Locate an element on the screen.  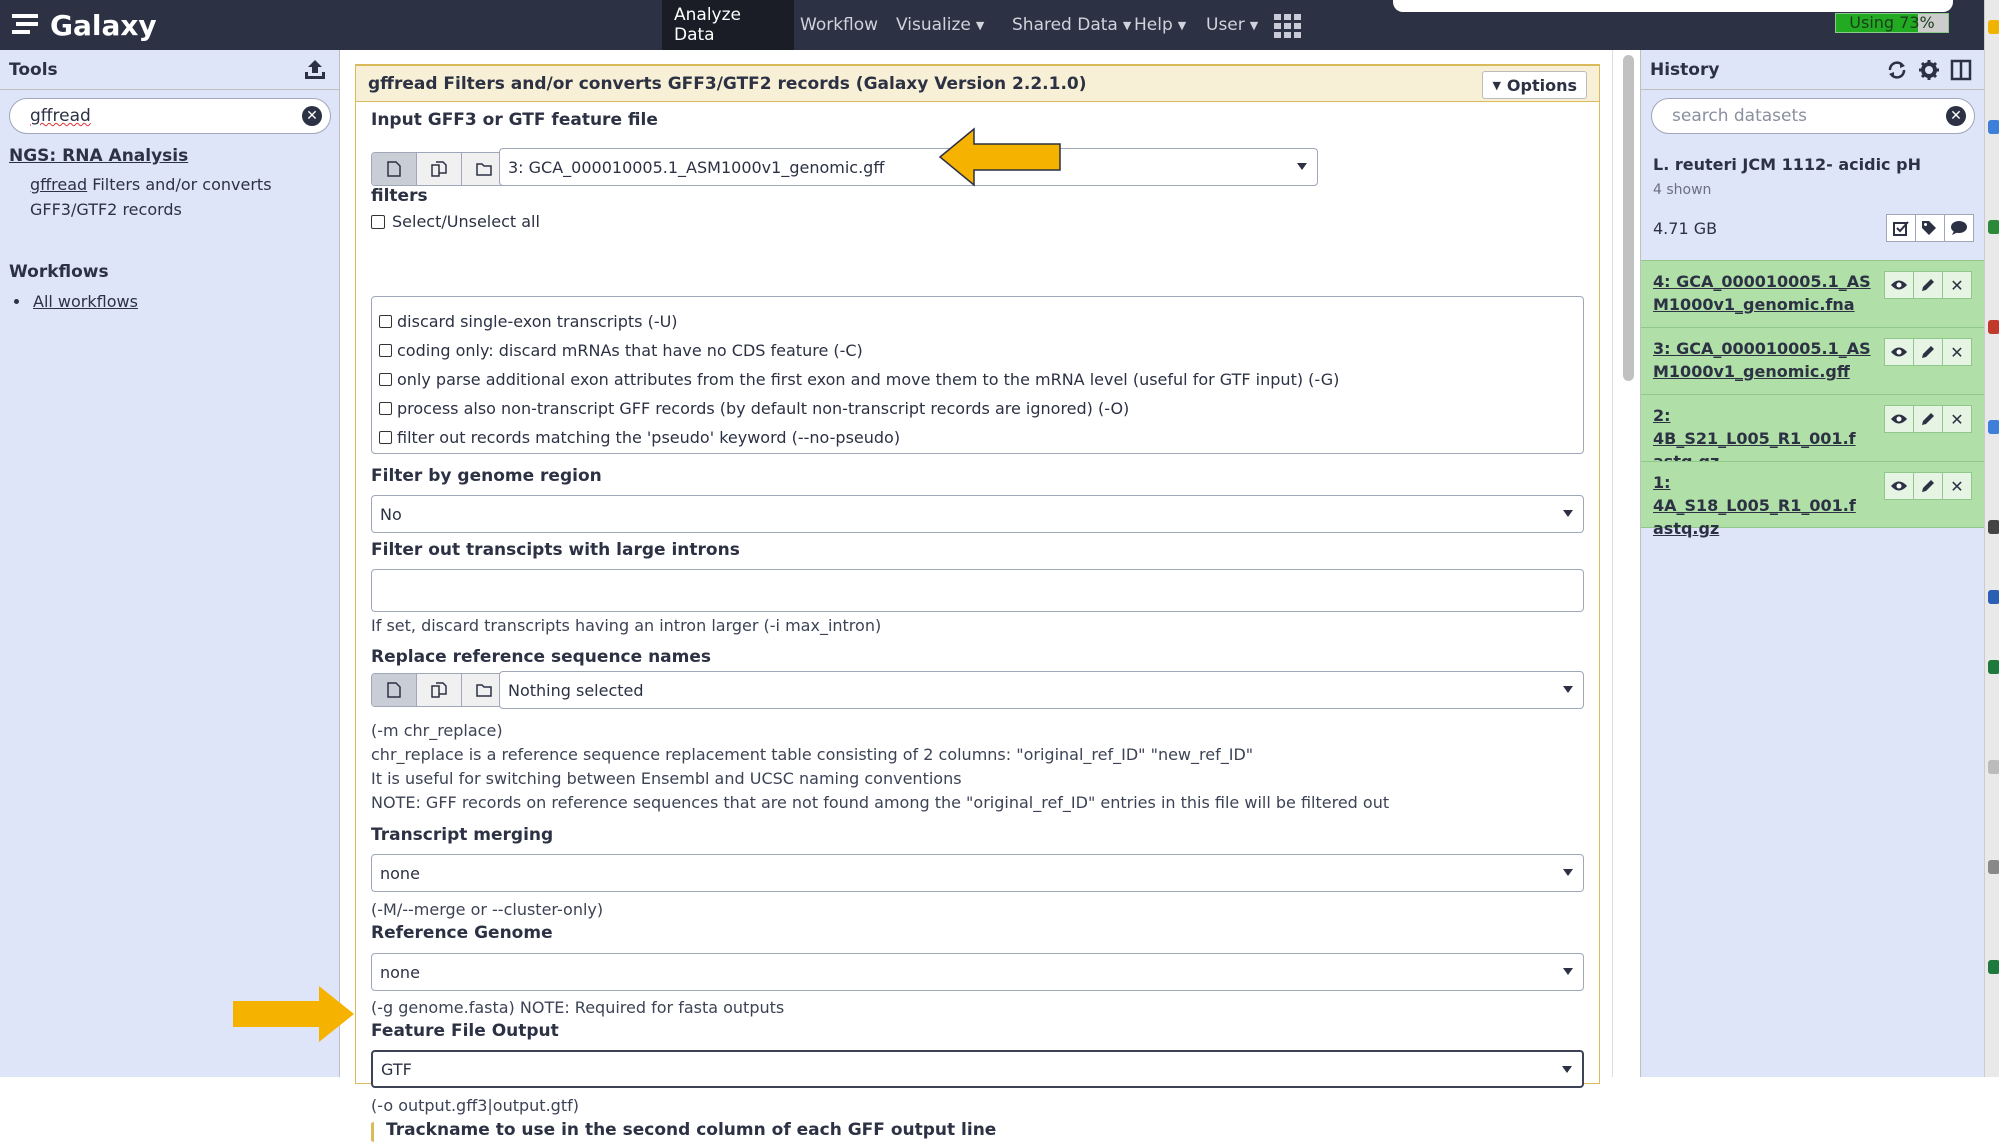
nav-help: Help ▼ is located at coordinates (1160, 25).